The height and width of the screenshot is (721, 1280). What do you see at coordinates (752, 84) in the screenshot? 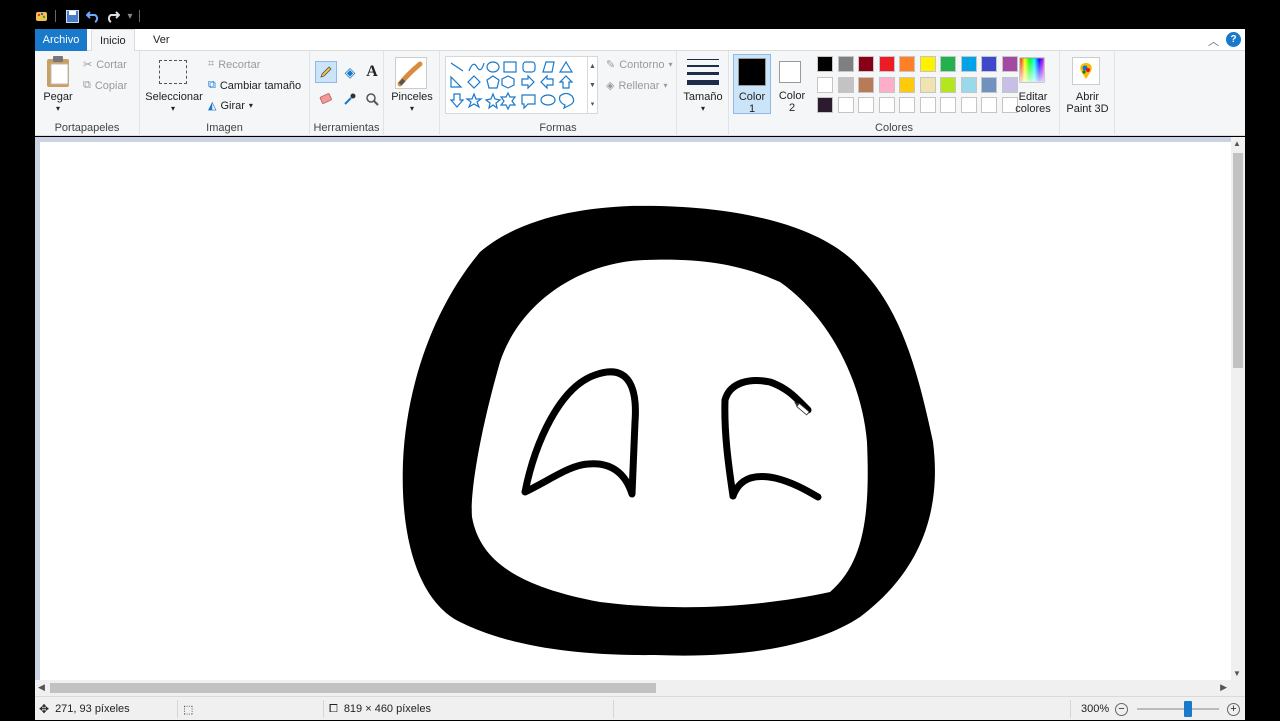
I see `color1-button: Color 1` at bounding box center [752, 84].